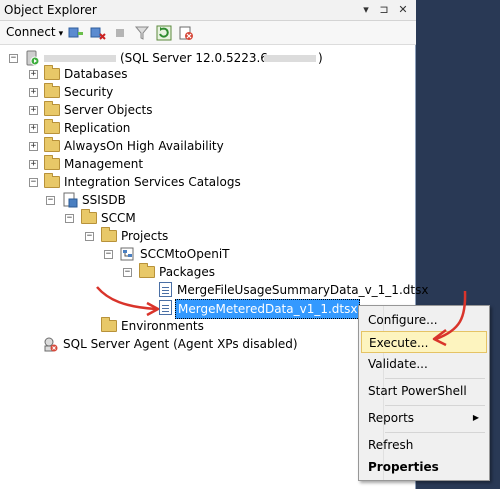 The image size is (500, 489). Describe the element at coordinates (128, 301) in the screenshot. I see `annotation-arrow-to-package` at that location.